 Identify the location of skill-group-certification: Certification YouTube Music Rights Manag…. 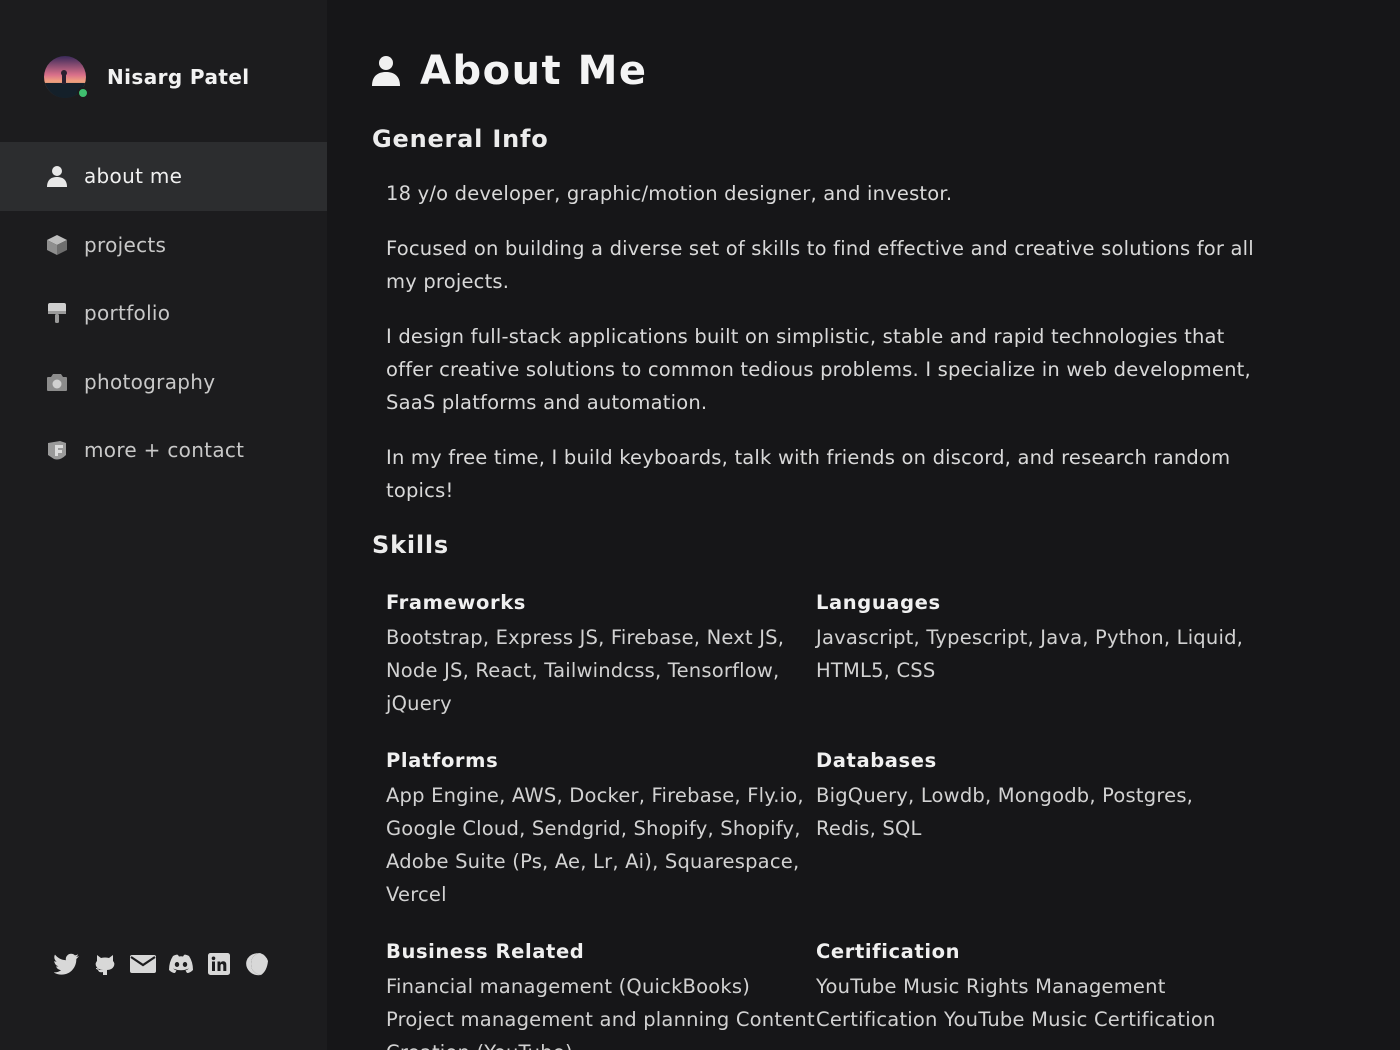
(1031, 993).